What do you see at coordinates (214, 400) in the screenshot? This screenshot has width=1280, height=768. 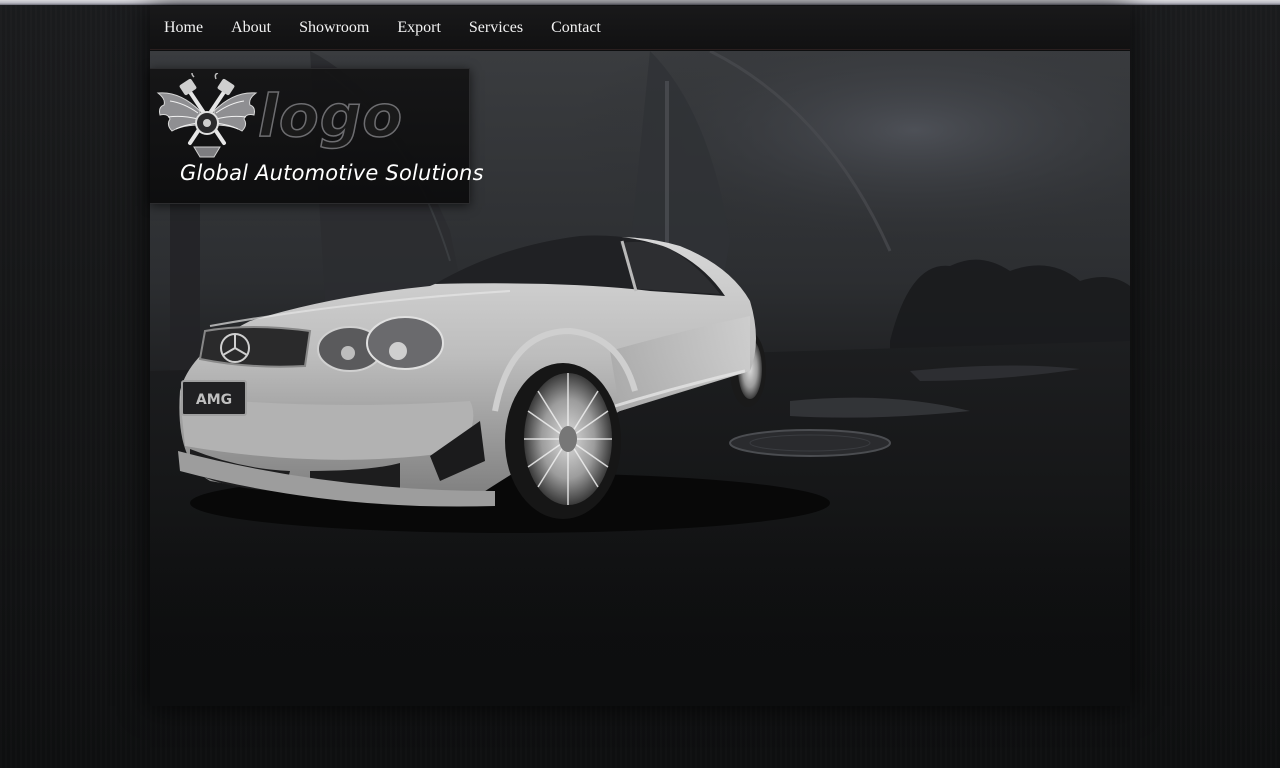 I see `license-plate-text: AMG` at bounding box center [214, 400].